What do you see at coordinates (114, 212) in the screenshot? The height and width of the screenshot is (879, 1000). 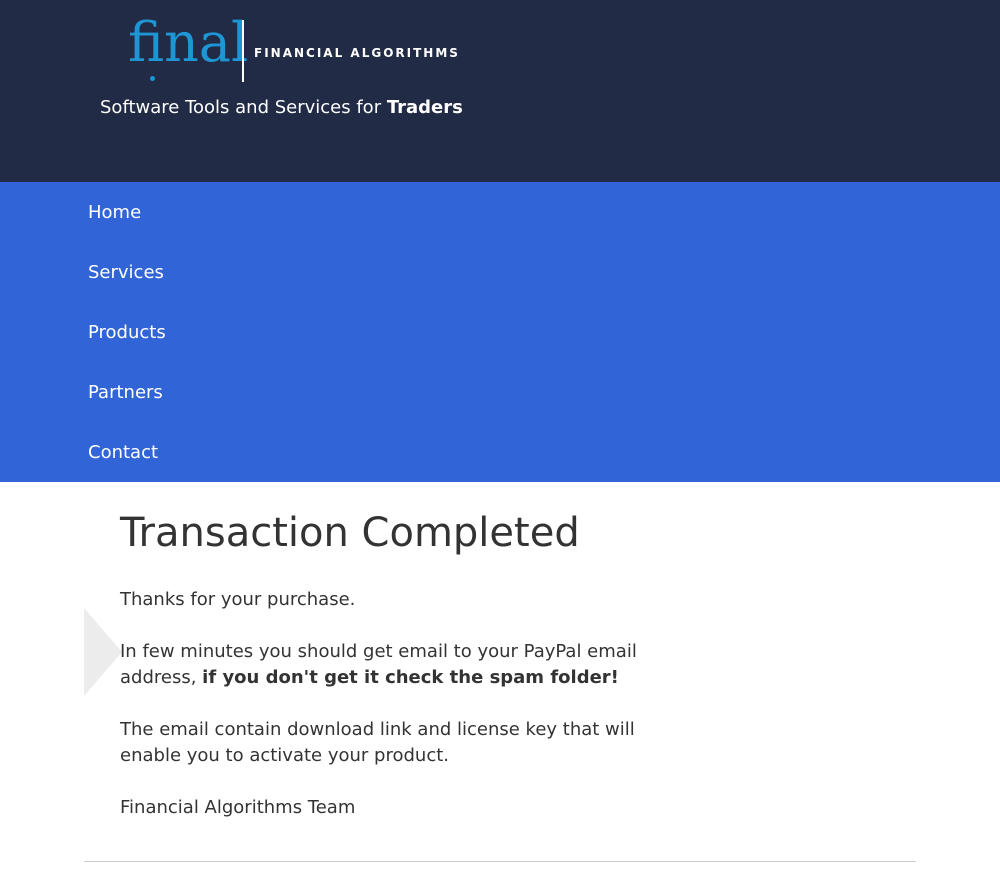 I see `nav-item-home: Home` at bounding box center [114, 212].